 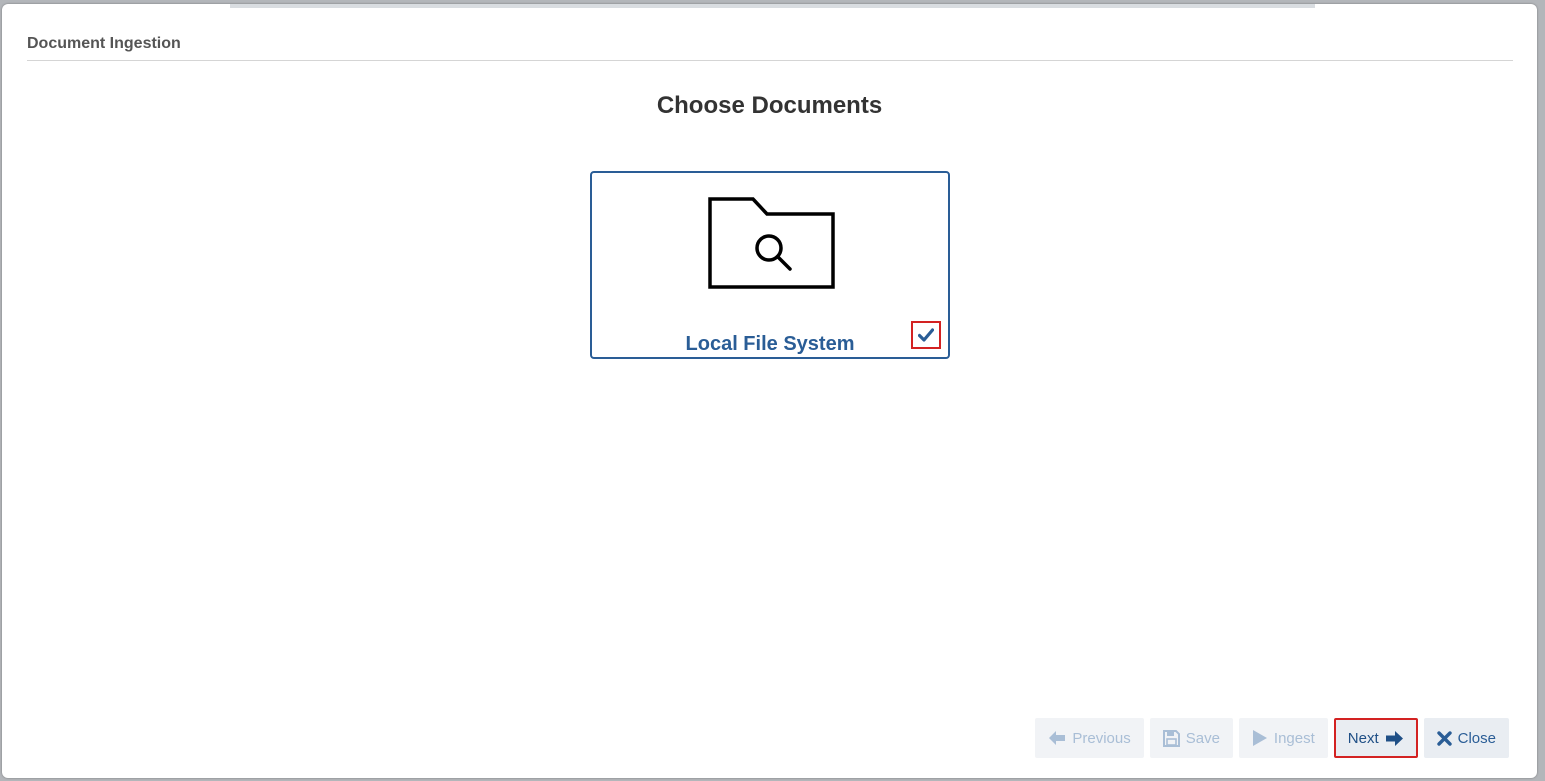 I want to click on save-button: Save, so click(x=1191, y=738).